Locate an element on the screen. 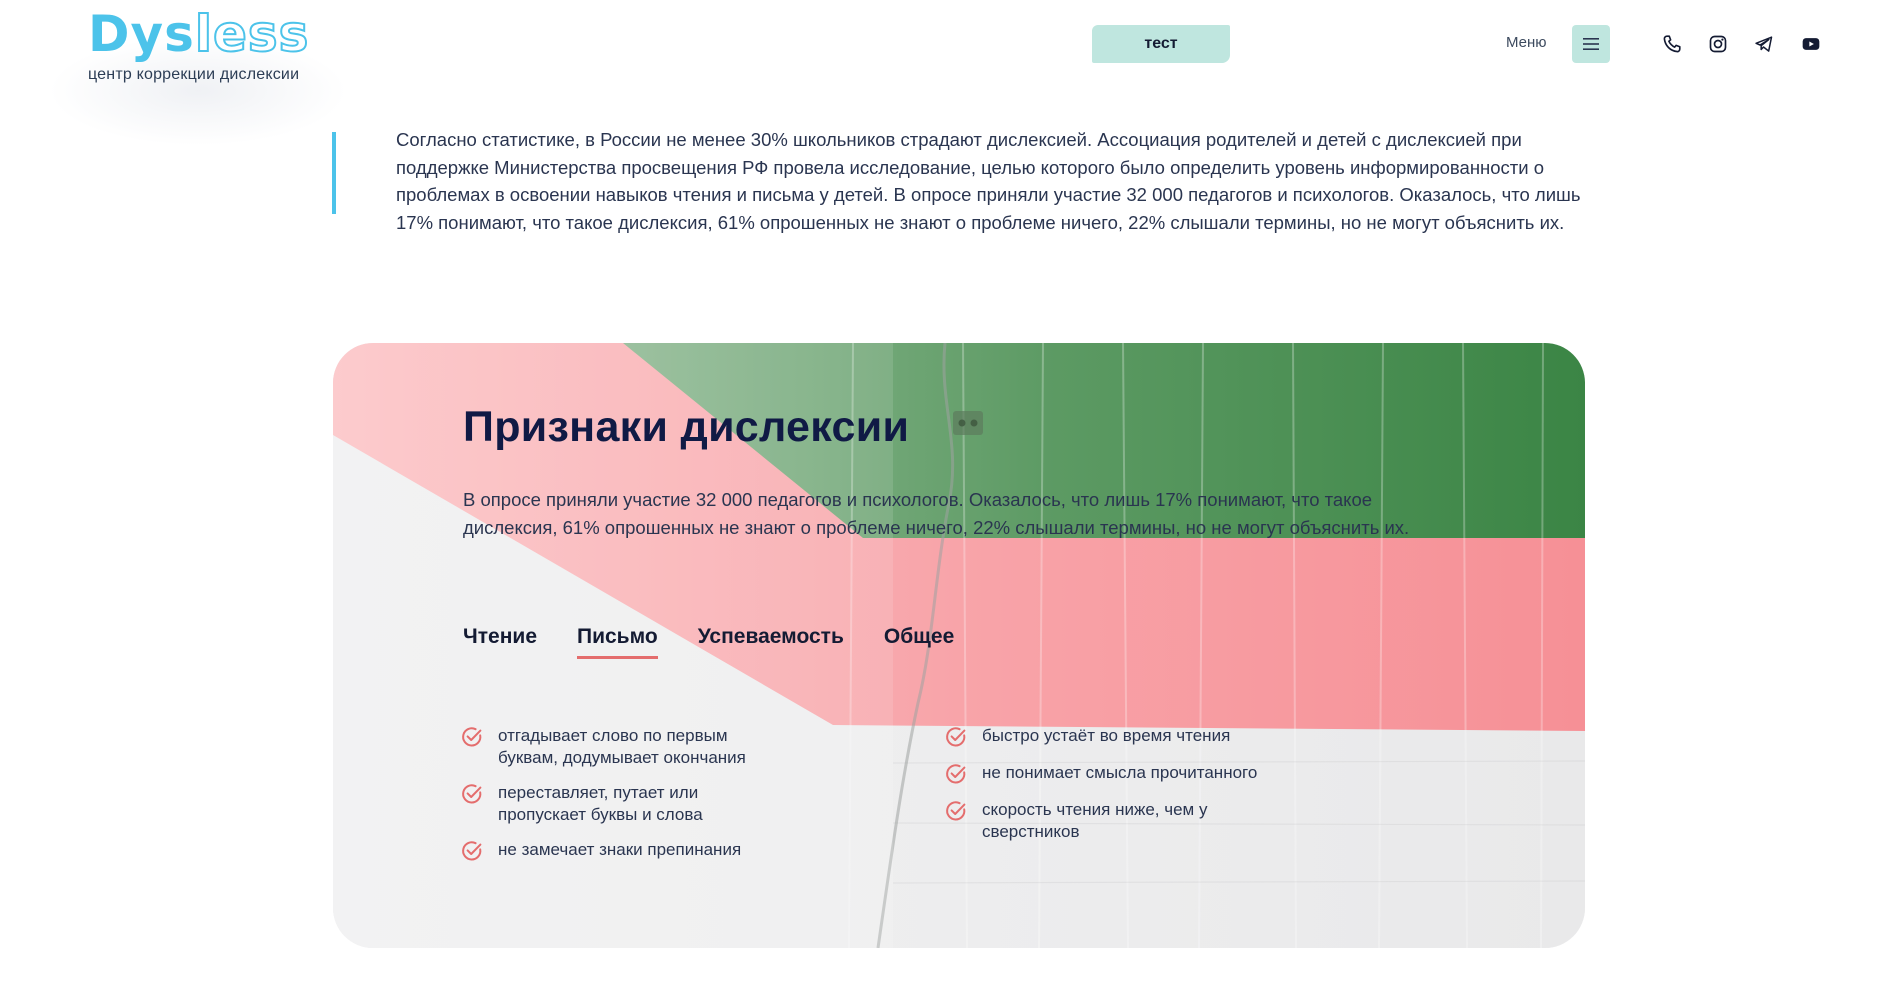 The image size is (1889, 988). sign-text: быстро устаёт во время чтения is located at coordinates (1106, 735).